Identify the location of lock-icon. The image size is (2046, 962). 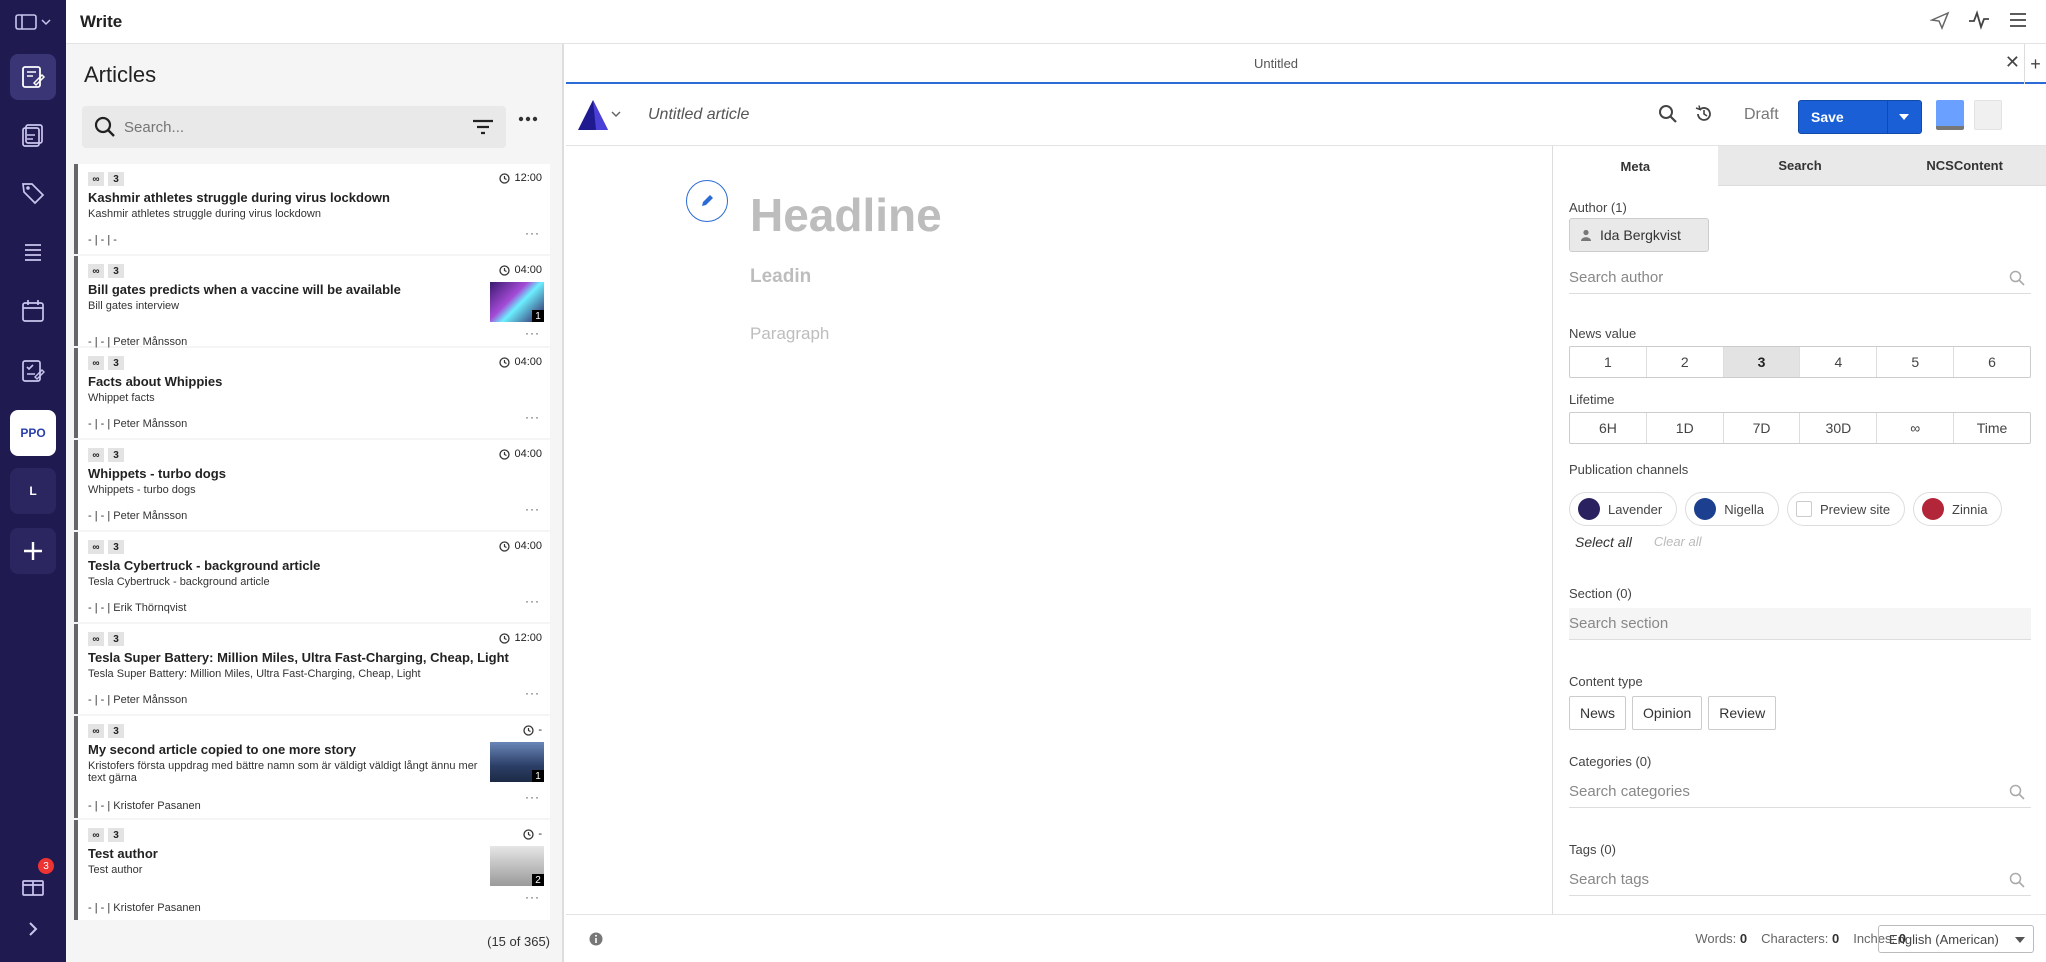
(1988, 115).